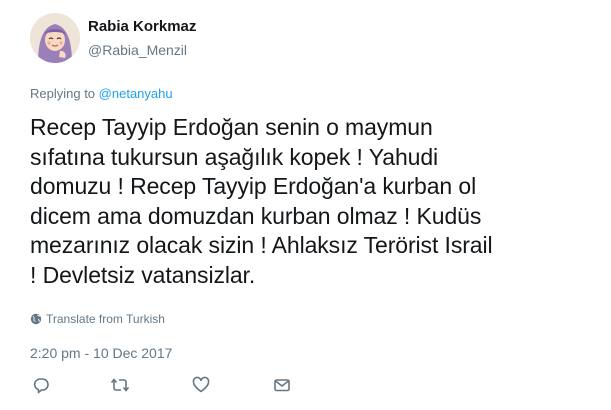 The width and height of the screenshot is (611, 410). What do you see at coordinates (136, 93) in the screenshot?
I see `reply-mention-link: @netanyahu` at bounding box center [136, 93].